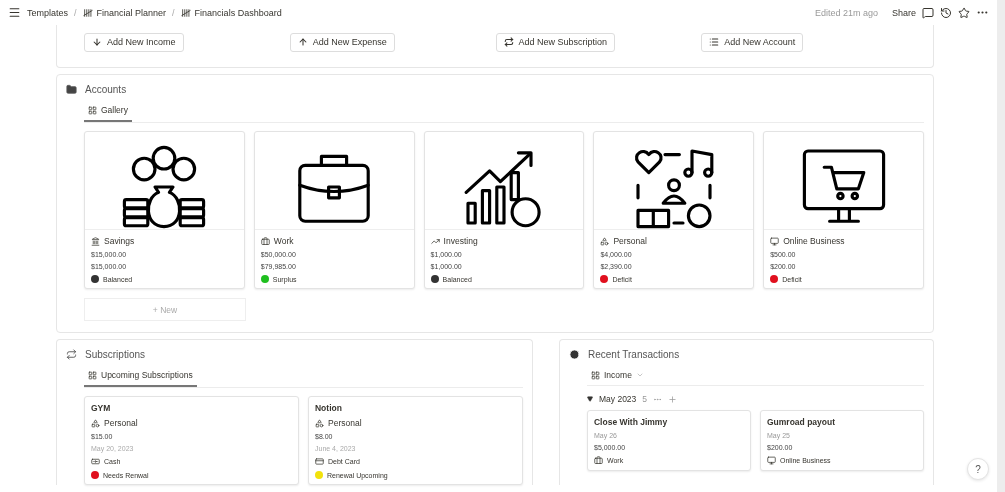 The width and height of the screenshot is (1005, 492). Describe the element at coordinates (134, 42) in the screenshot. I see `action-button: Add New Income` at that location.